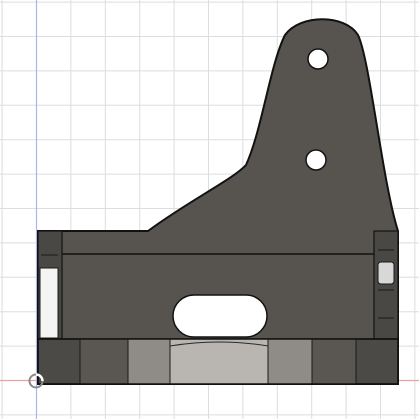 The width and height of the screenshot is (419, 419). Describe the element at coordinates (386, 273) in the screenshot. I see `right-wall-highlight` at that location.